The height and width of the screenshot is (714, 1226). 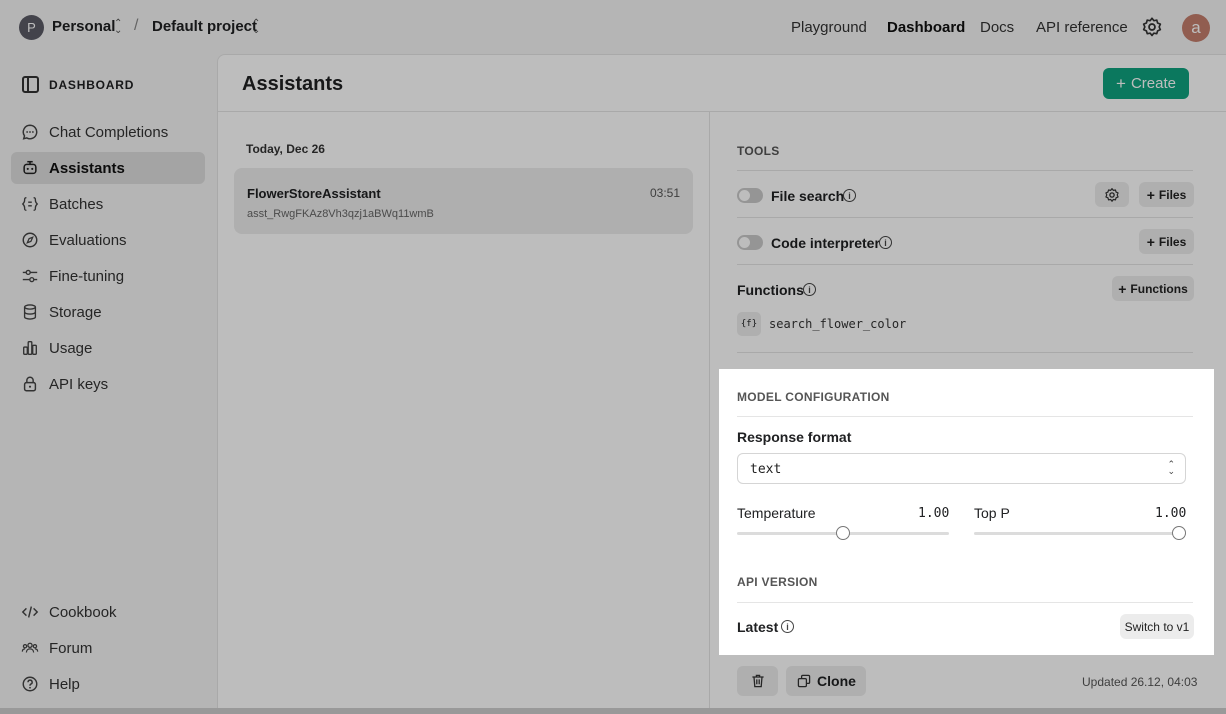 I want to click on sidebar-item-usage: Usage, so click(x=108, y=348).